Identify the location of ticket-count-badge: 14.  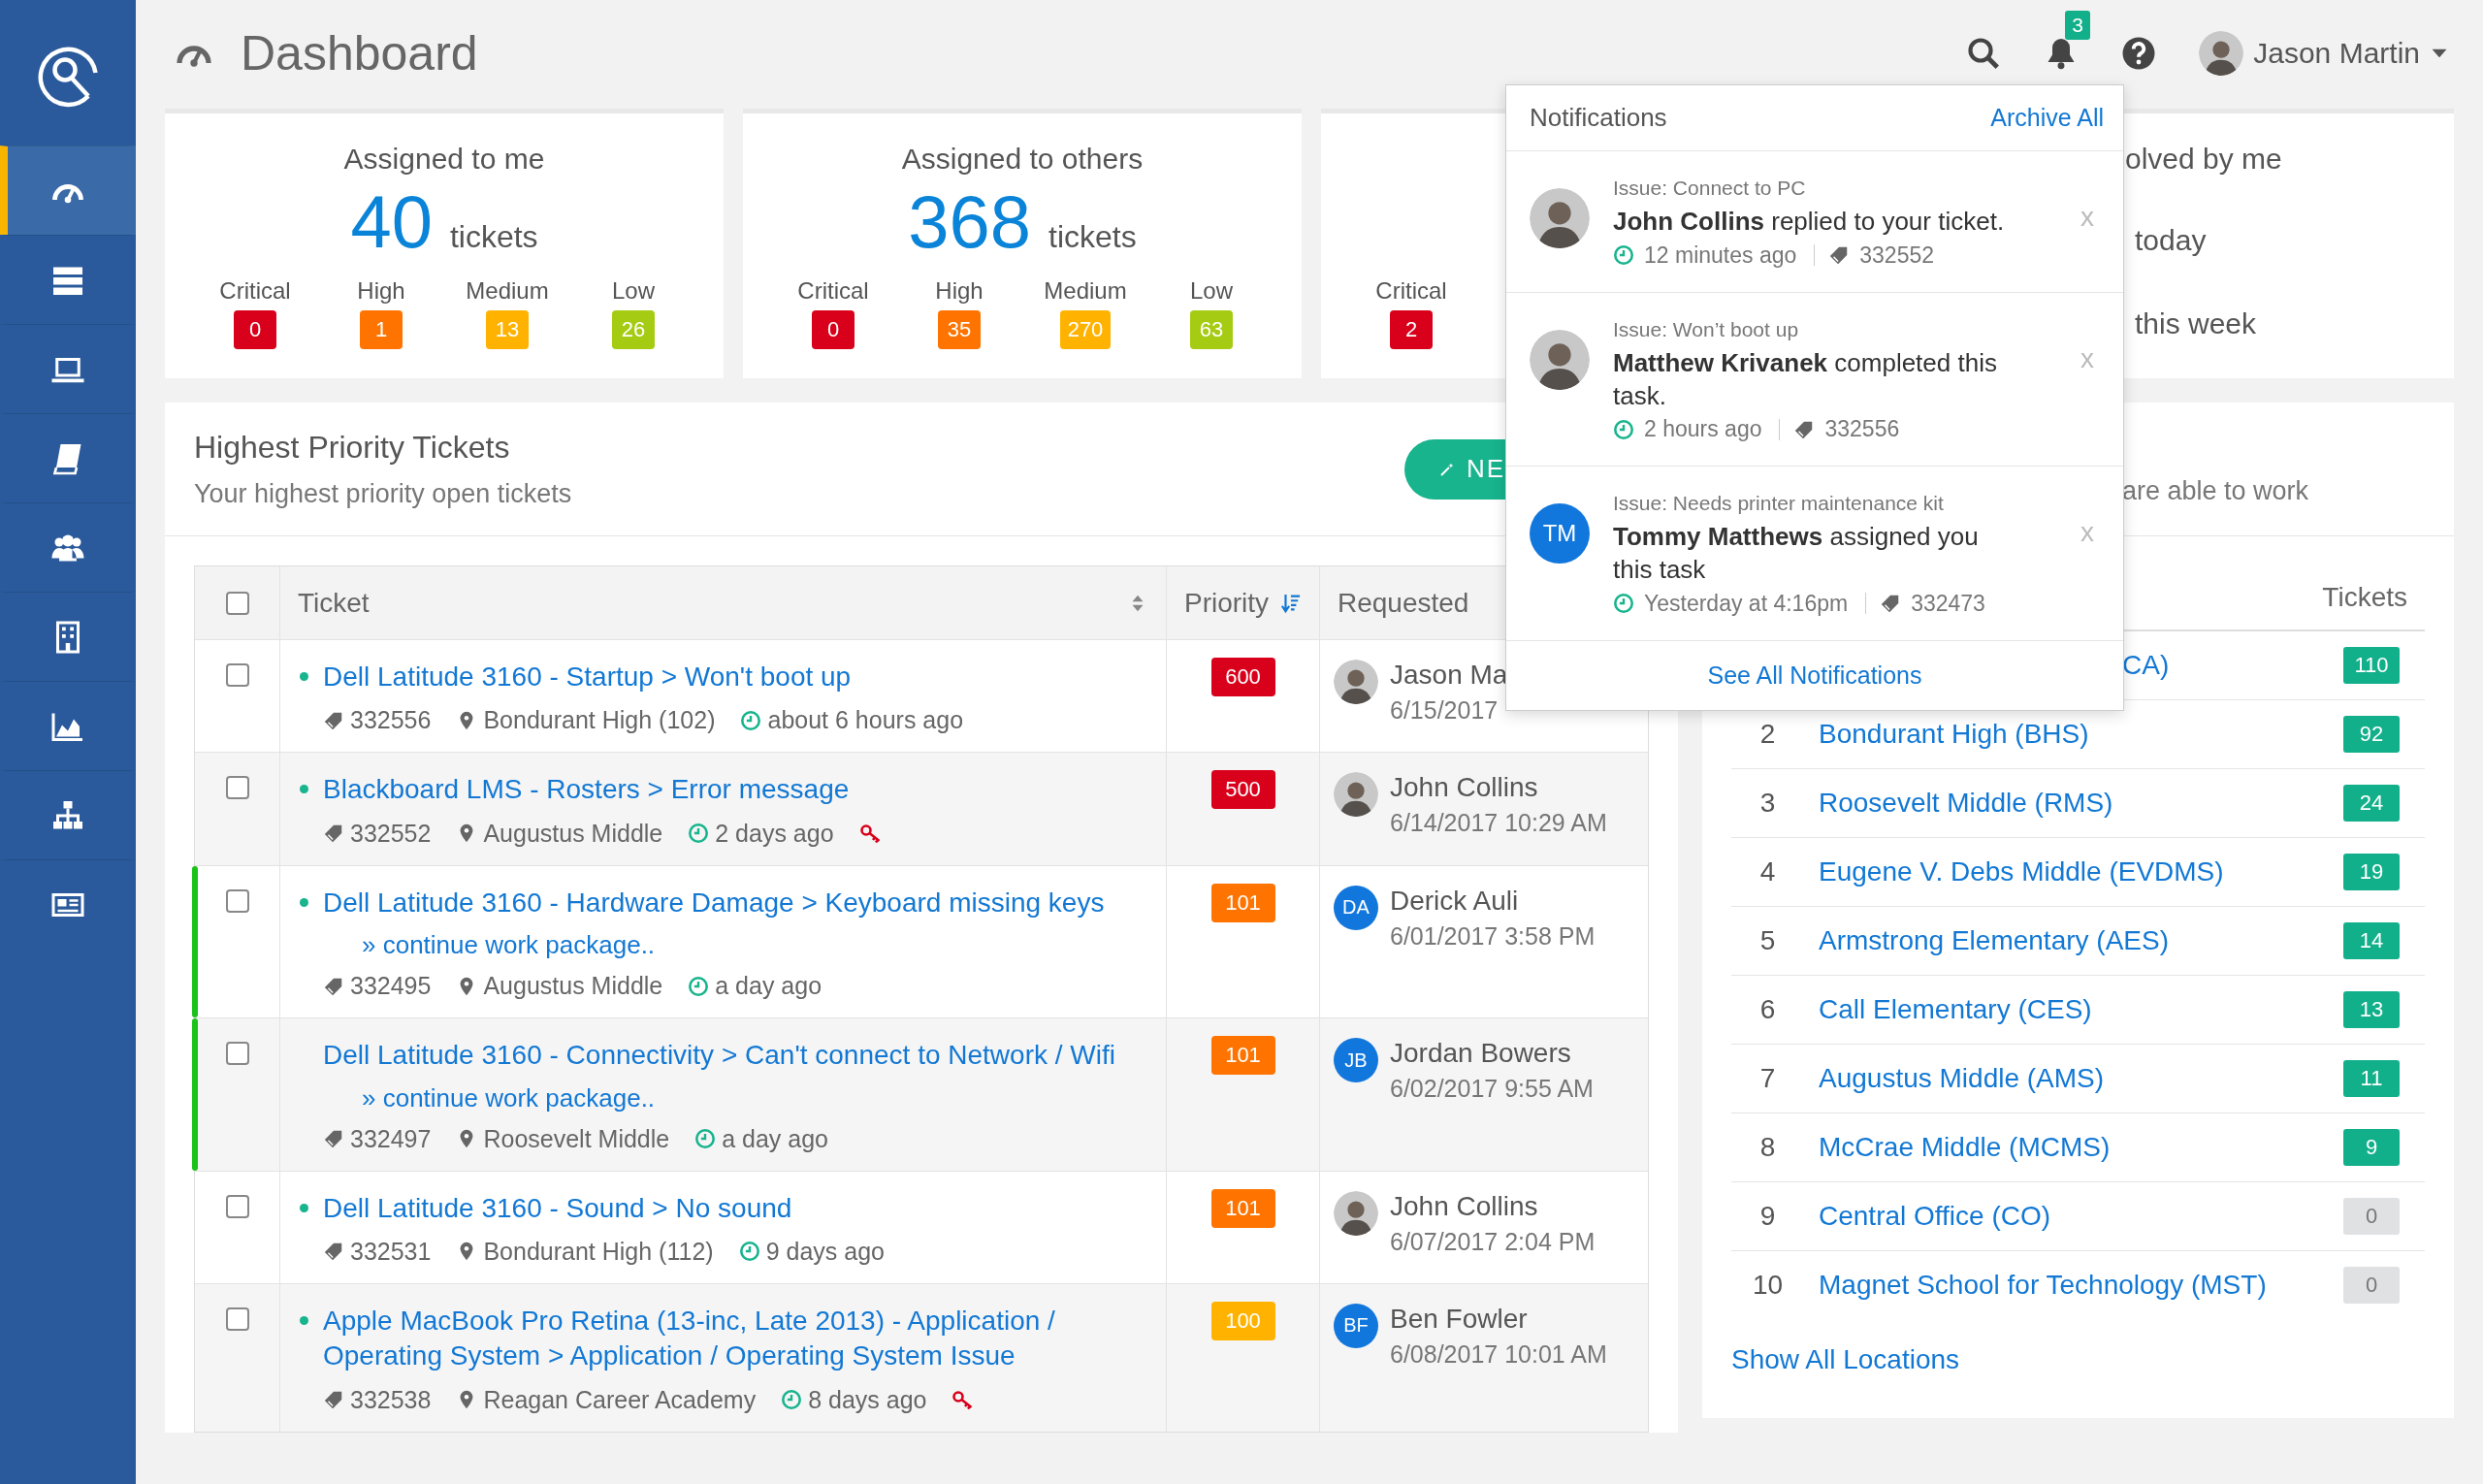
(2372, 940).